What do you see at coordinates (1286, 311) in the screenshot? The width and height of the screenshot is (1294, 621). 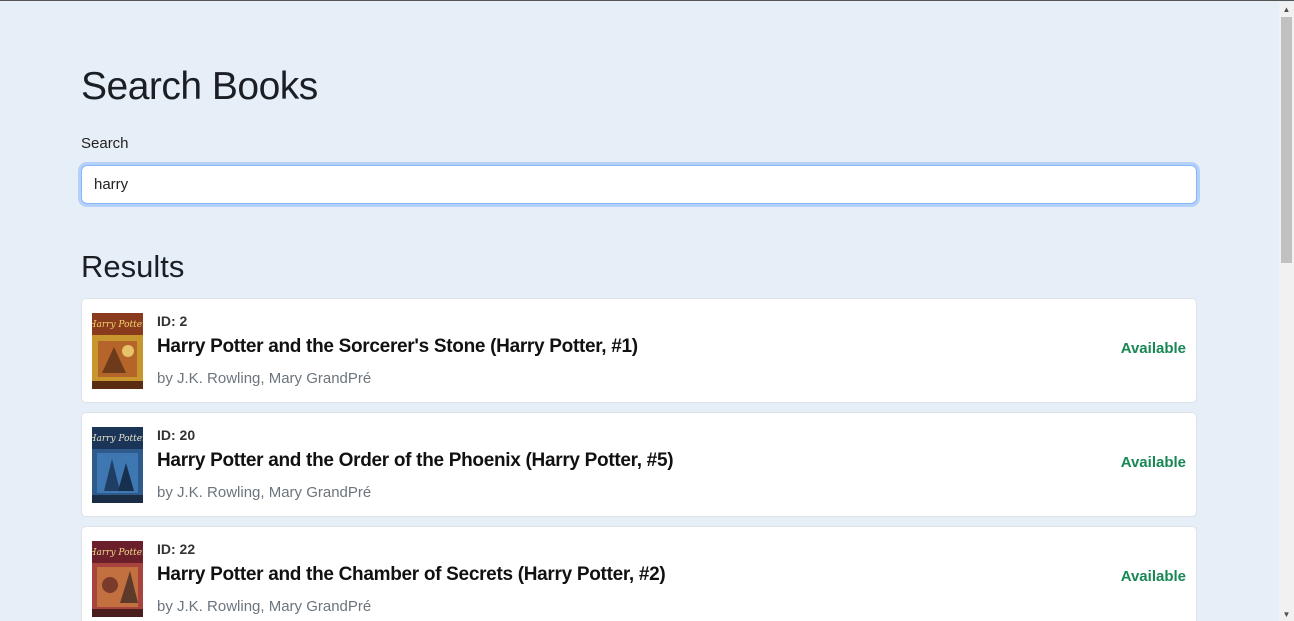 I see `page-scrollbar: ▲ ▼` at bounding box center [1286, 311].